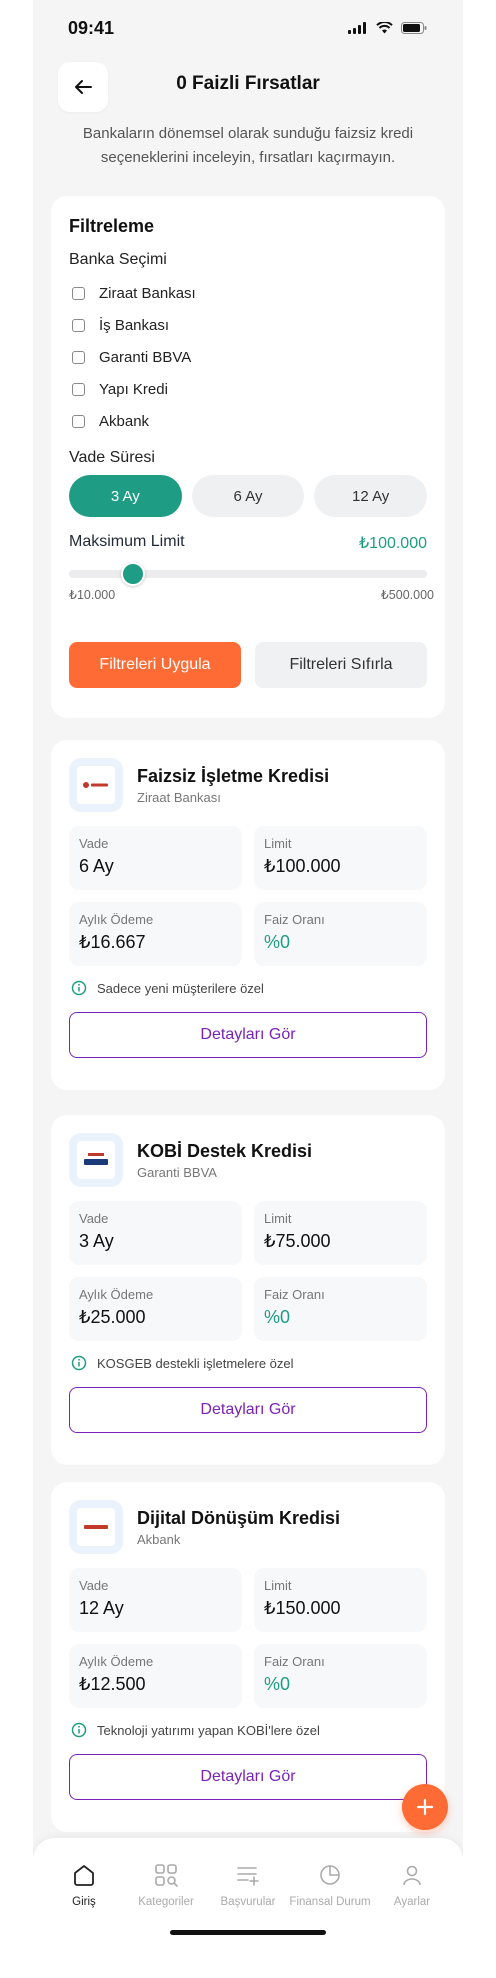 This screenshot has height=1978, width=496. What do you see at coordinates (341, 665) in the screenshot?
I see `reset-filters-button: Filtreleri Sıfırla` at bounding box center [341, 665].